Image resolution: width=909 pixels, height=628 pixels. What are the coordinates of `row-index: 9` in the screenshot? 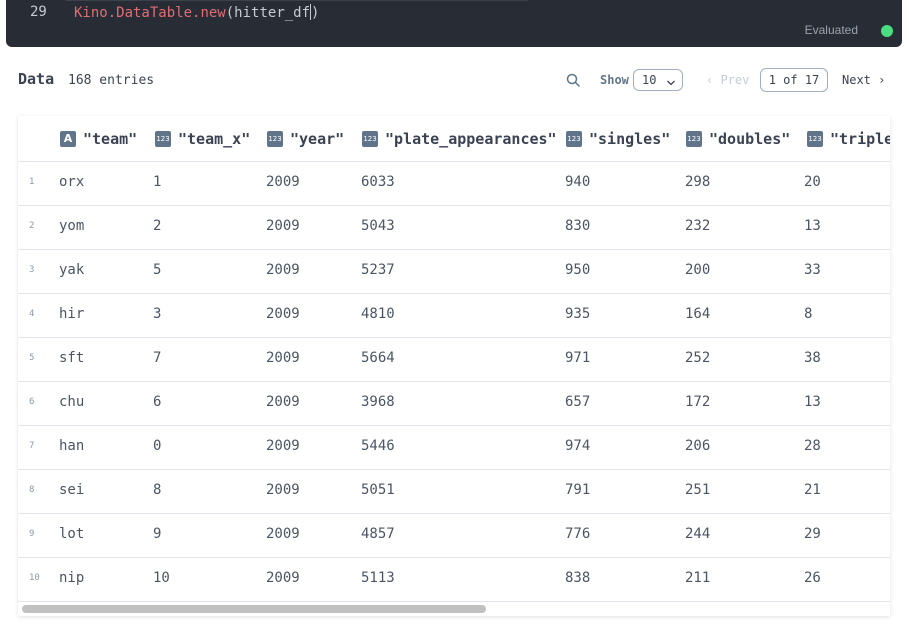 It's located at (32, 534).